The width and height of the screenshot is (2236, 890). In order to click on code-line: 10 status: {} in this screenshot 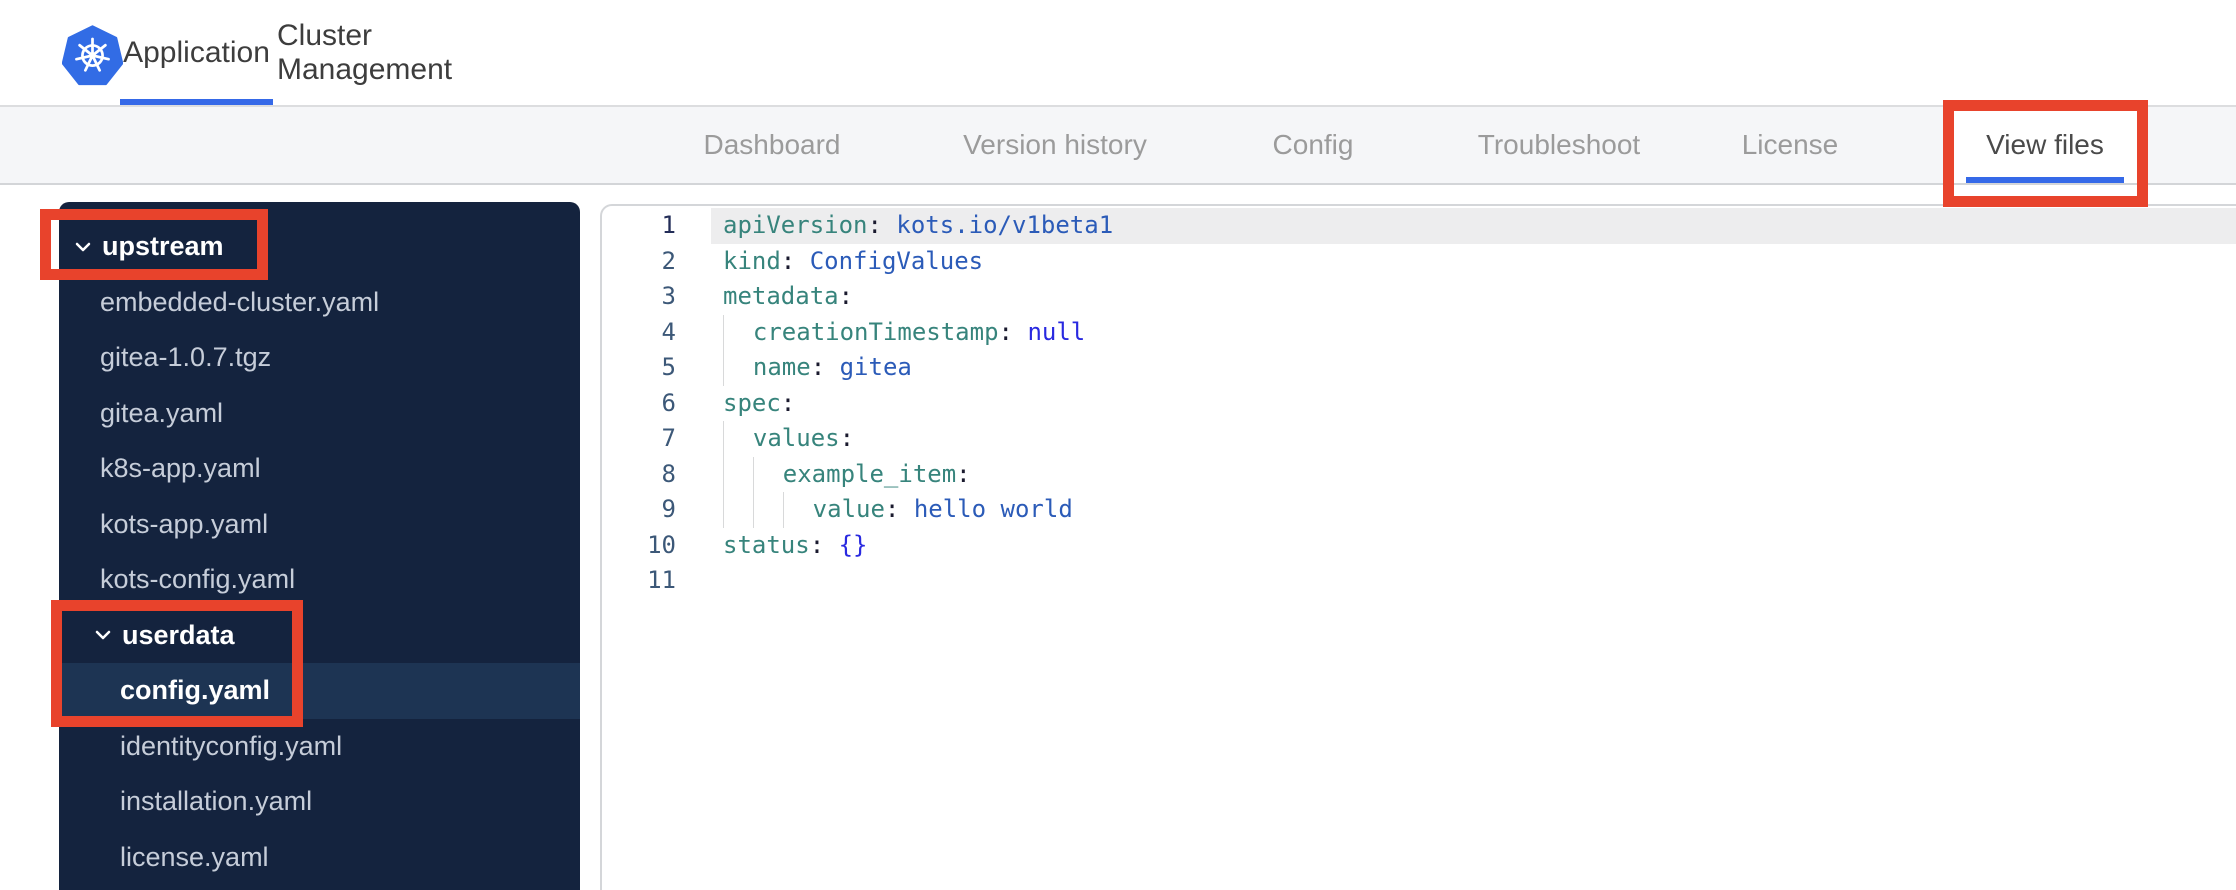, I will do `click(1419, 546)`.